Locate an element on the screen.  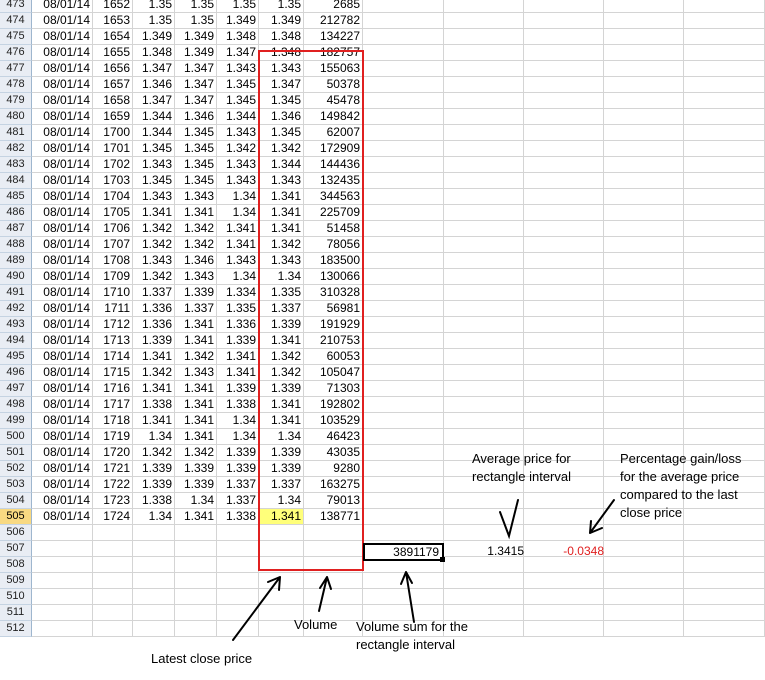
row-header: 507 is located at coordinates (16, 549).